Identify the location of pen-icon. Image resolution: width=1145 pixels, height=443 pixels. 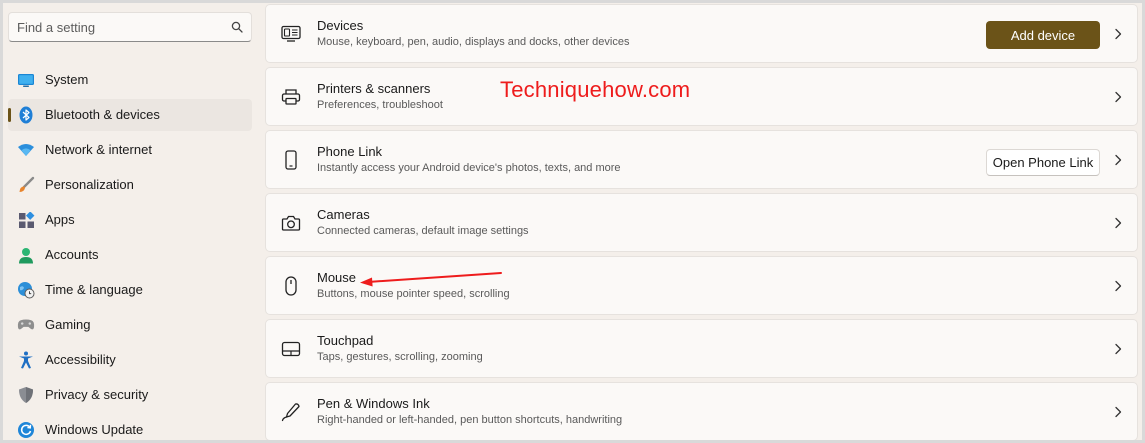
(291, 412).